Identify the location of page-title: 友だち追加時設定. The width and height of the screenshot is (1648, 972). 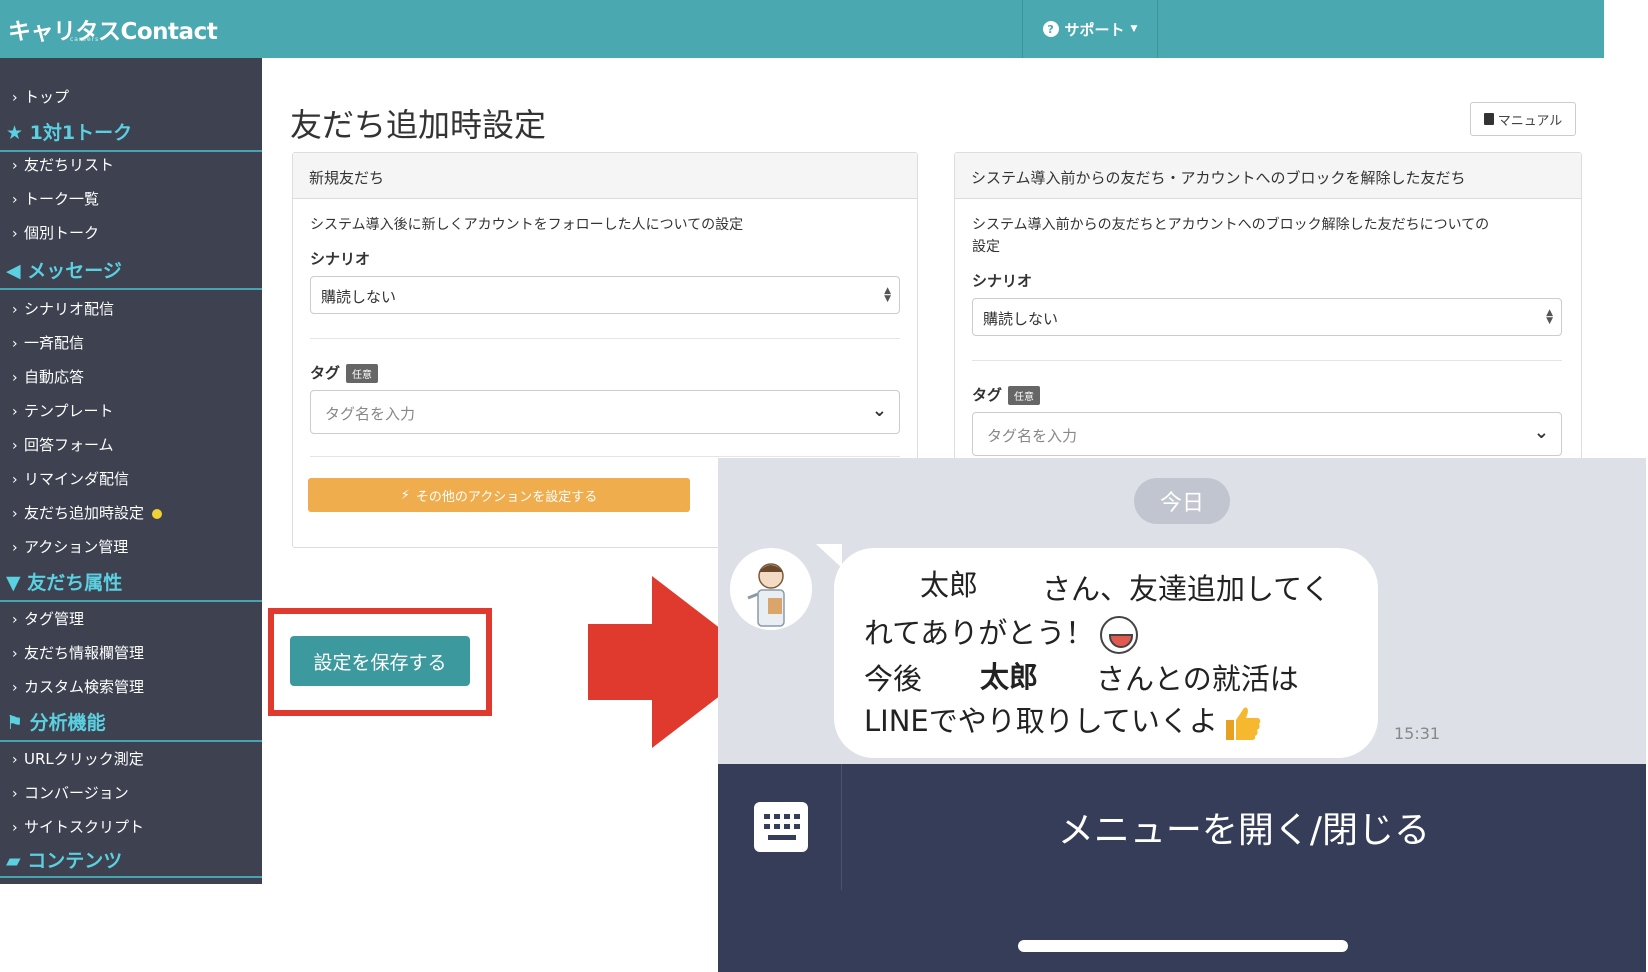
(418, 125).